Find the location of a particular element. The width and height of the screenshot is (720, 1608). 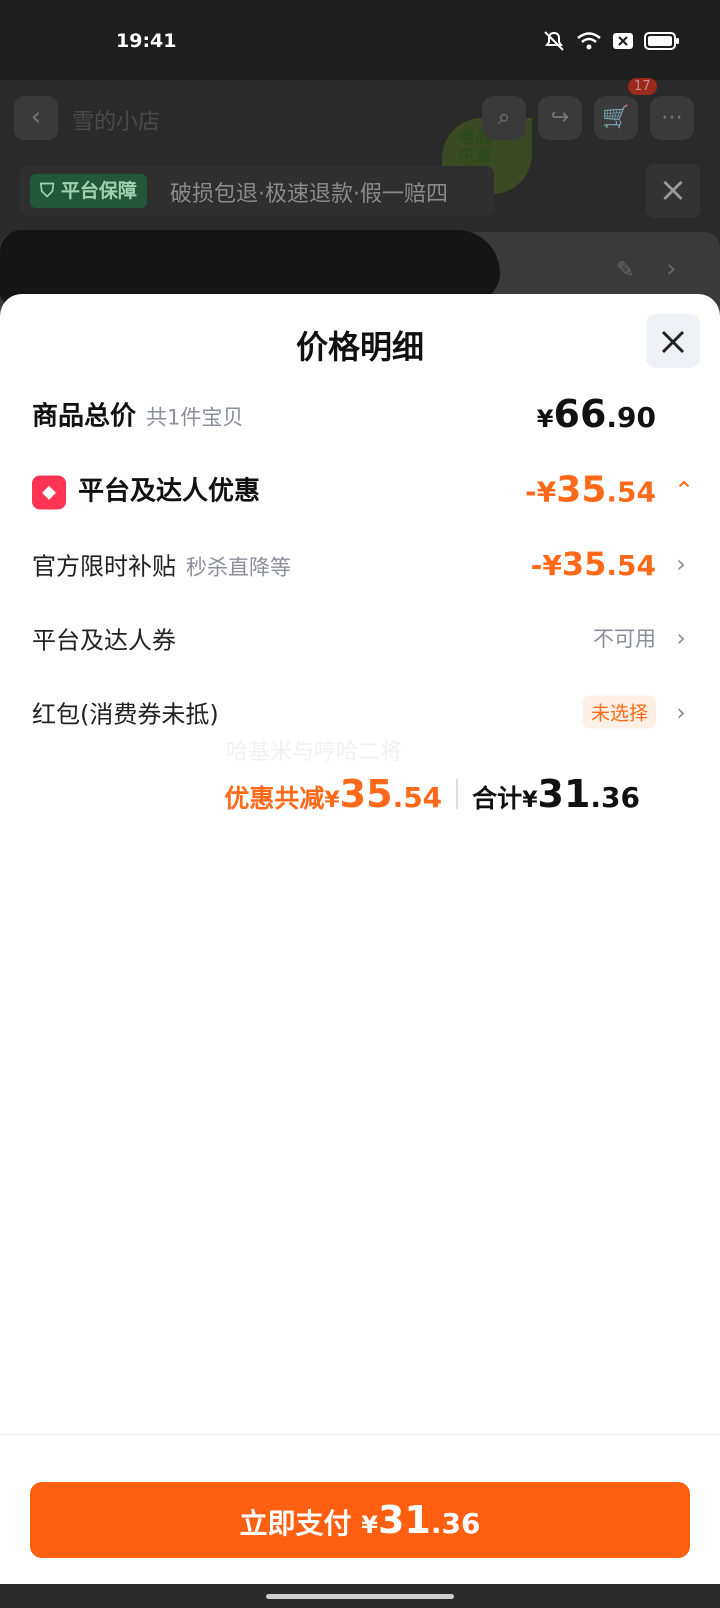

guarantee-text: 破损包退·极速退款·假一赔四 is located at coordinates (309, 194).